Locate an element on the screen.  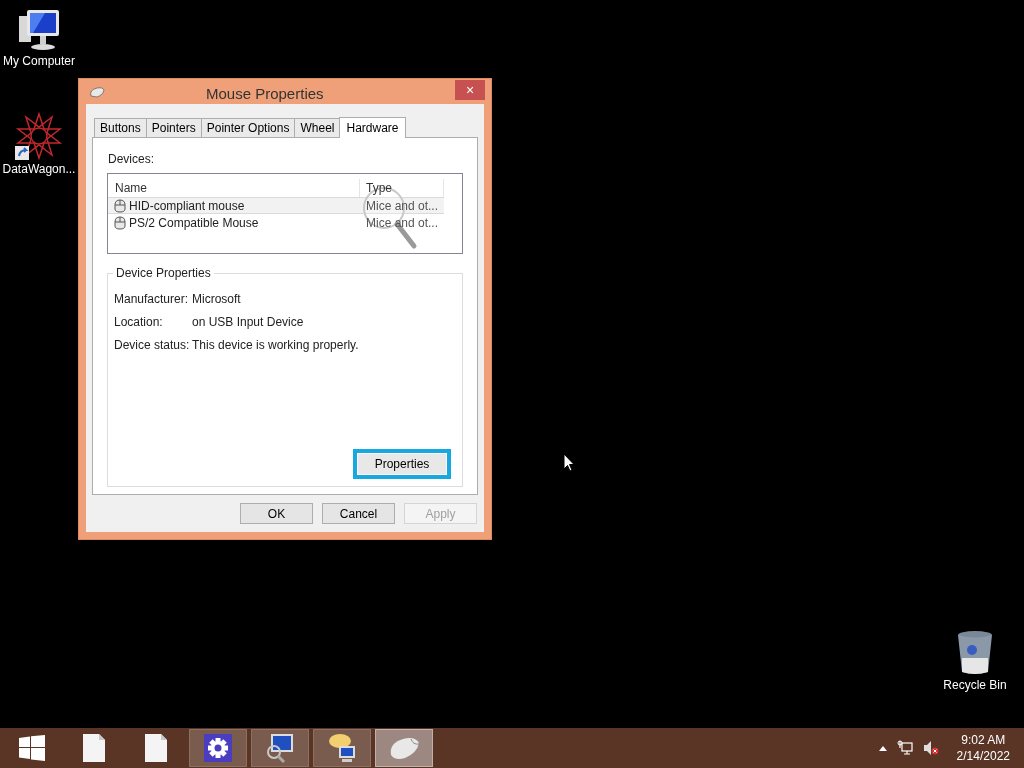
field-value: Microsoft is located at coordinates (216, 299).